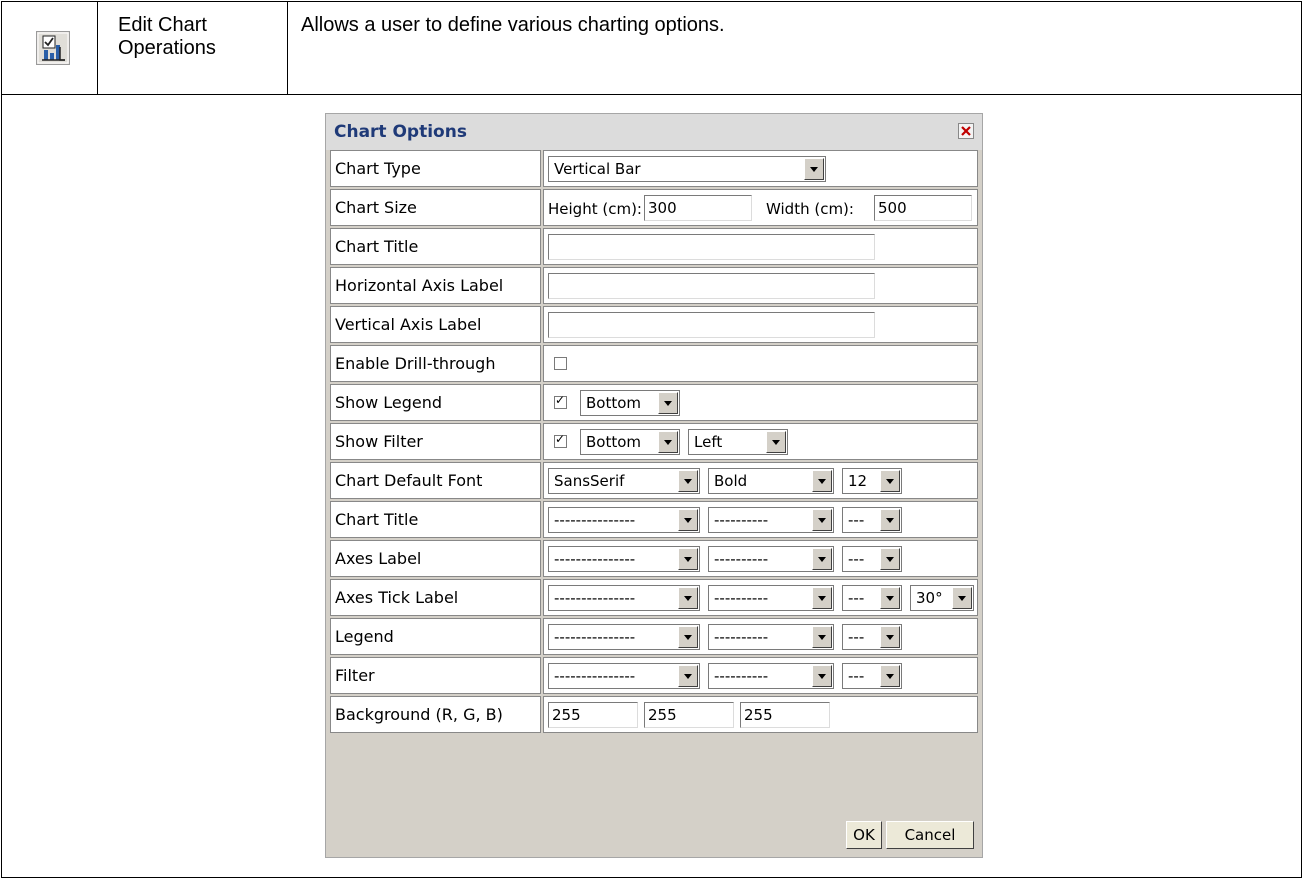  I want to click on legend-font-family-select: ---------------, so click(624, 637).